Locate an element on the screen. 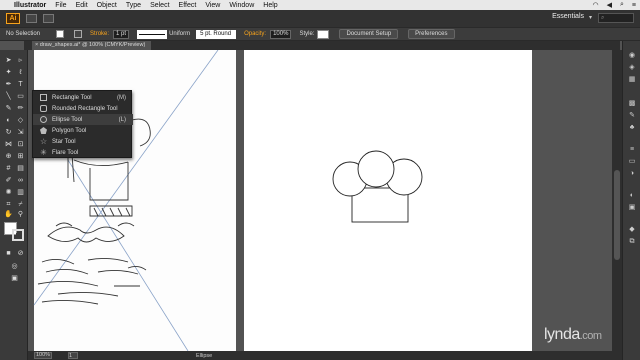 Image resolution: width=640 pixels, height=360 pixels. selection-tool-icon: ➤ is located at coordinates (8, 60).